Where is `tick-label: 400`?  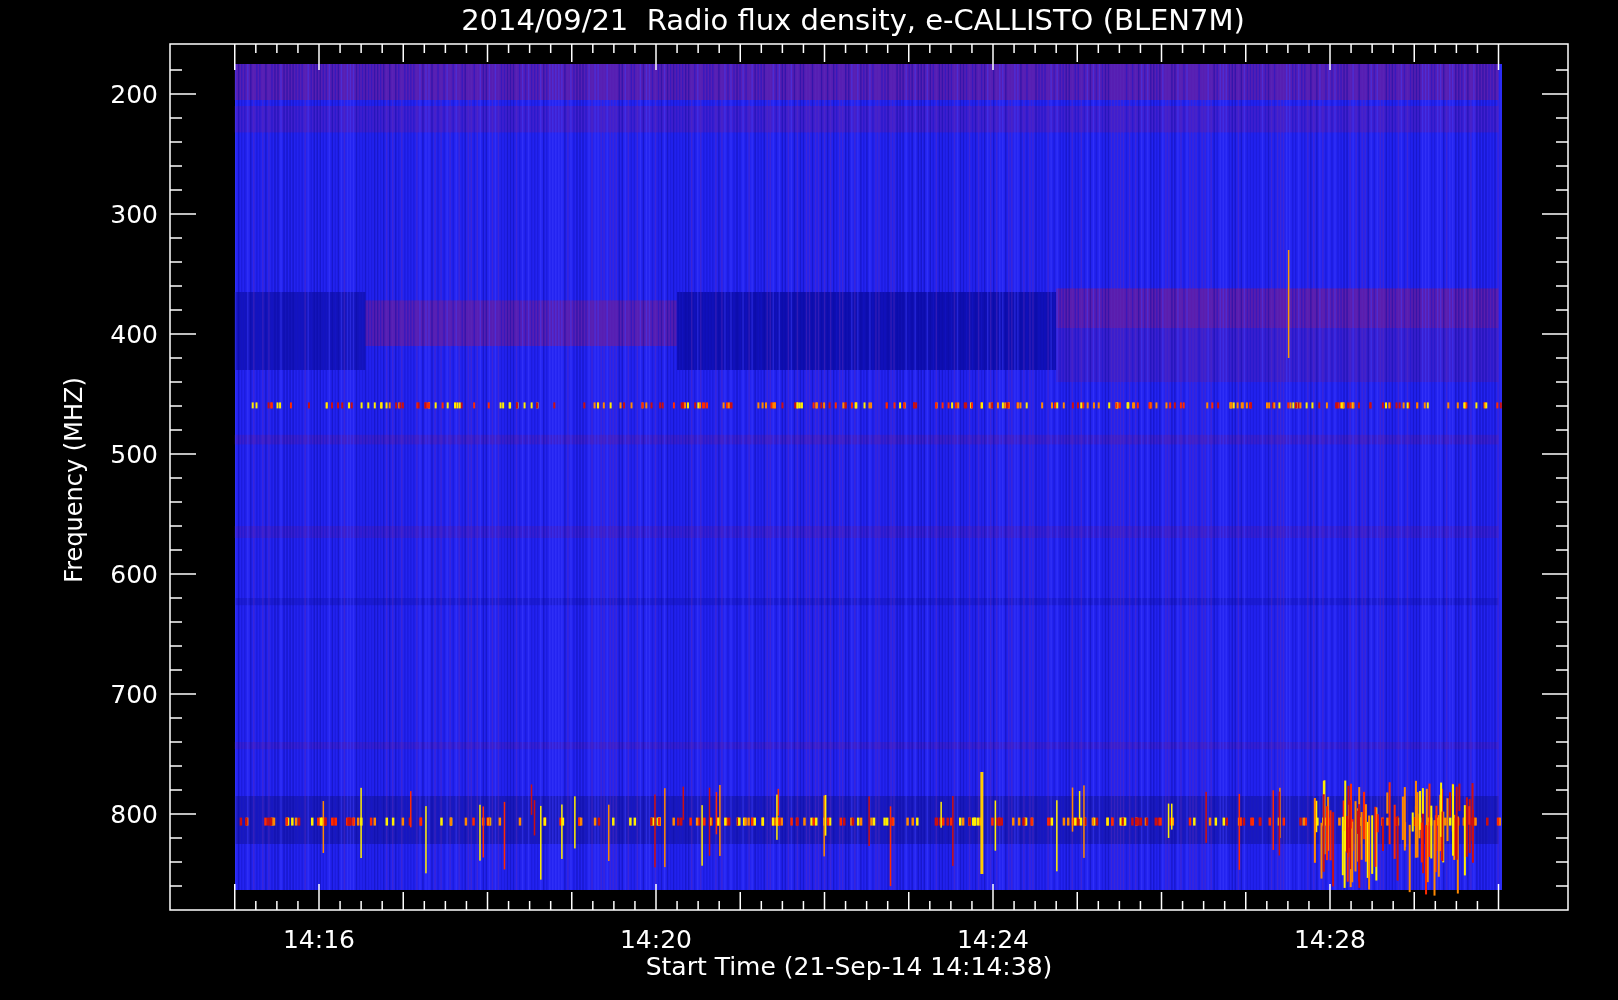 tick-label: 400 is located at coordinates (134, 334).